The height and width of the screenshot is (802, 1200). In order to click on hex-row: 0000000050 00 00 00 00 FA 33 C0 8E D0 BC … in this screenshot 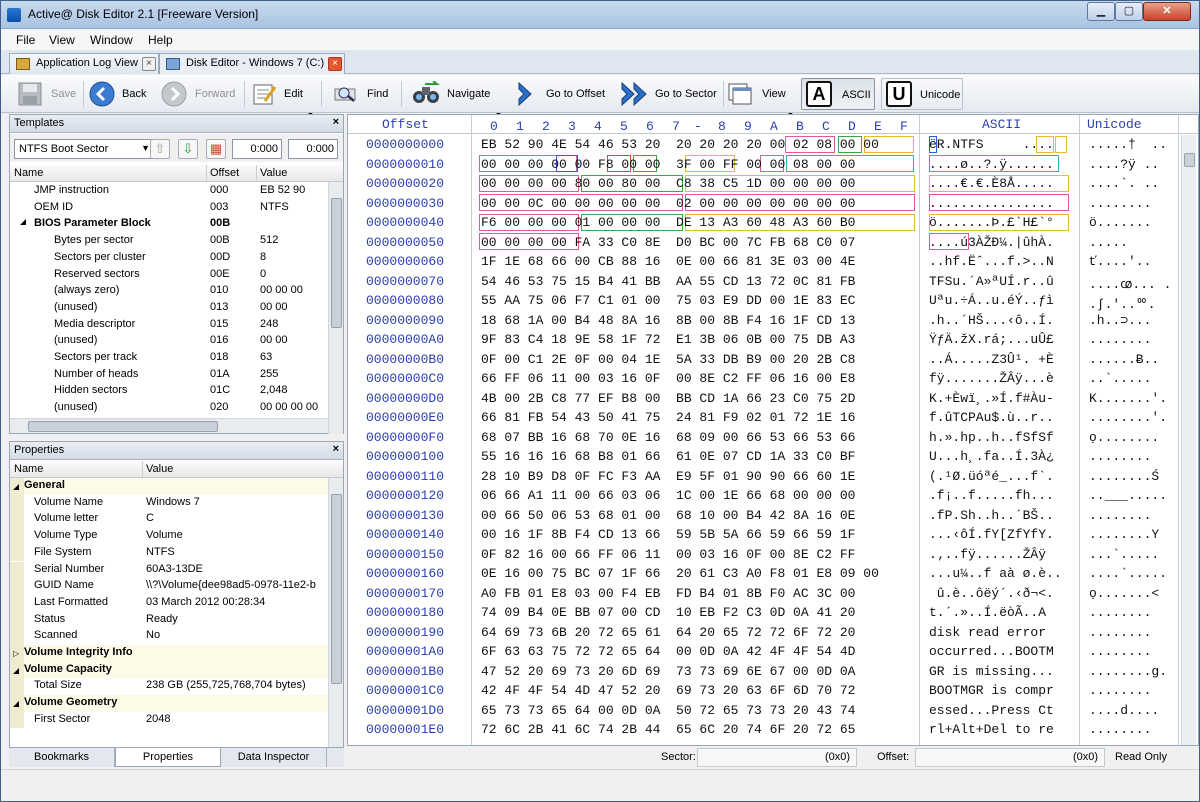, I will do `click(773, 243)`.